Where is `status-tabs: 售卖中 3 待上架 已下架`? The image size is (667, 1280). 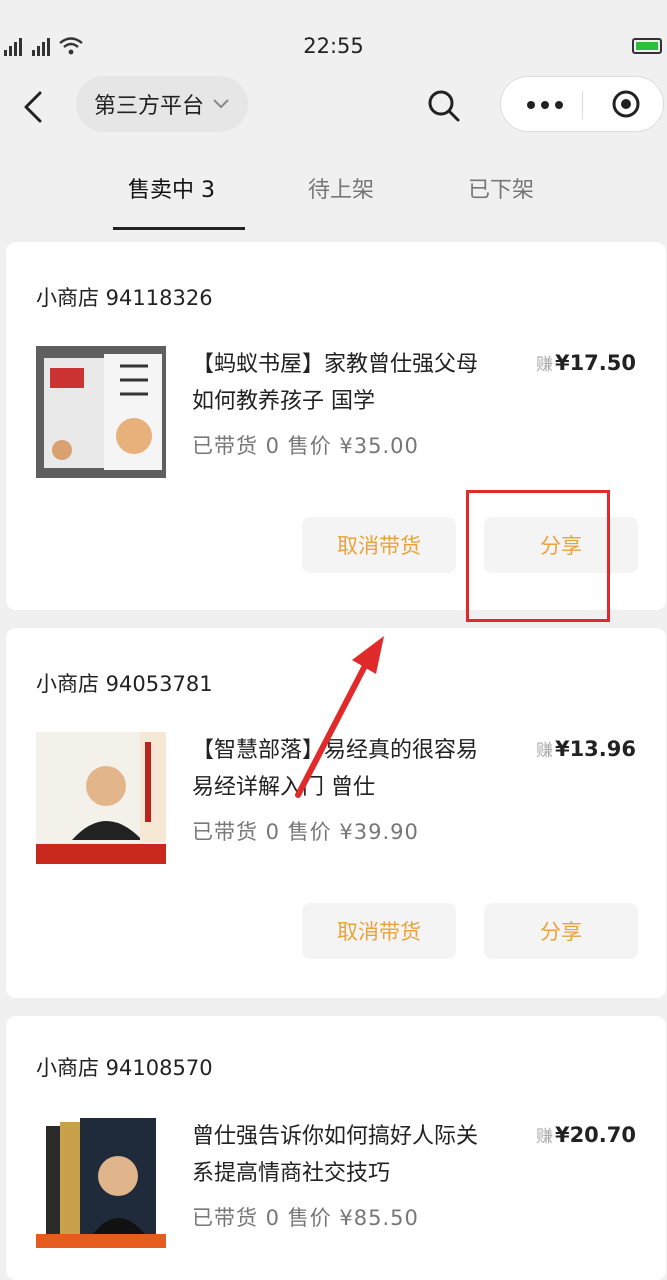
status-tabs: 售卖中 3 待上架 已下架 is located at coordinates (333, 197).